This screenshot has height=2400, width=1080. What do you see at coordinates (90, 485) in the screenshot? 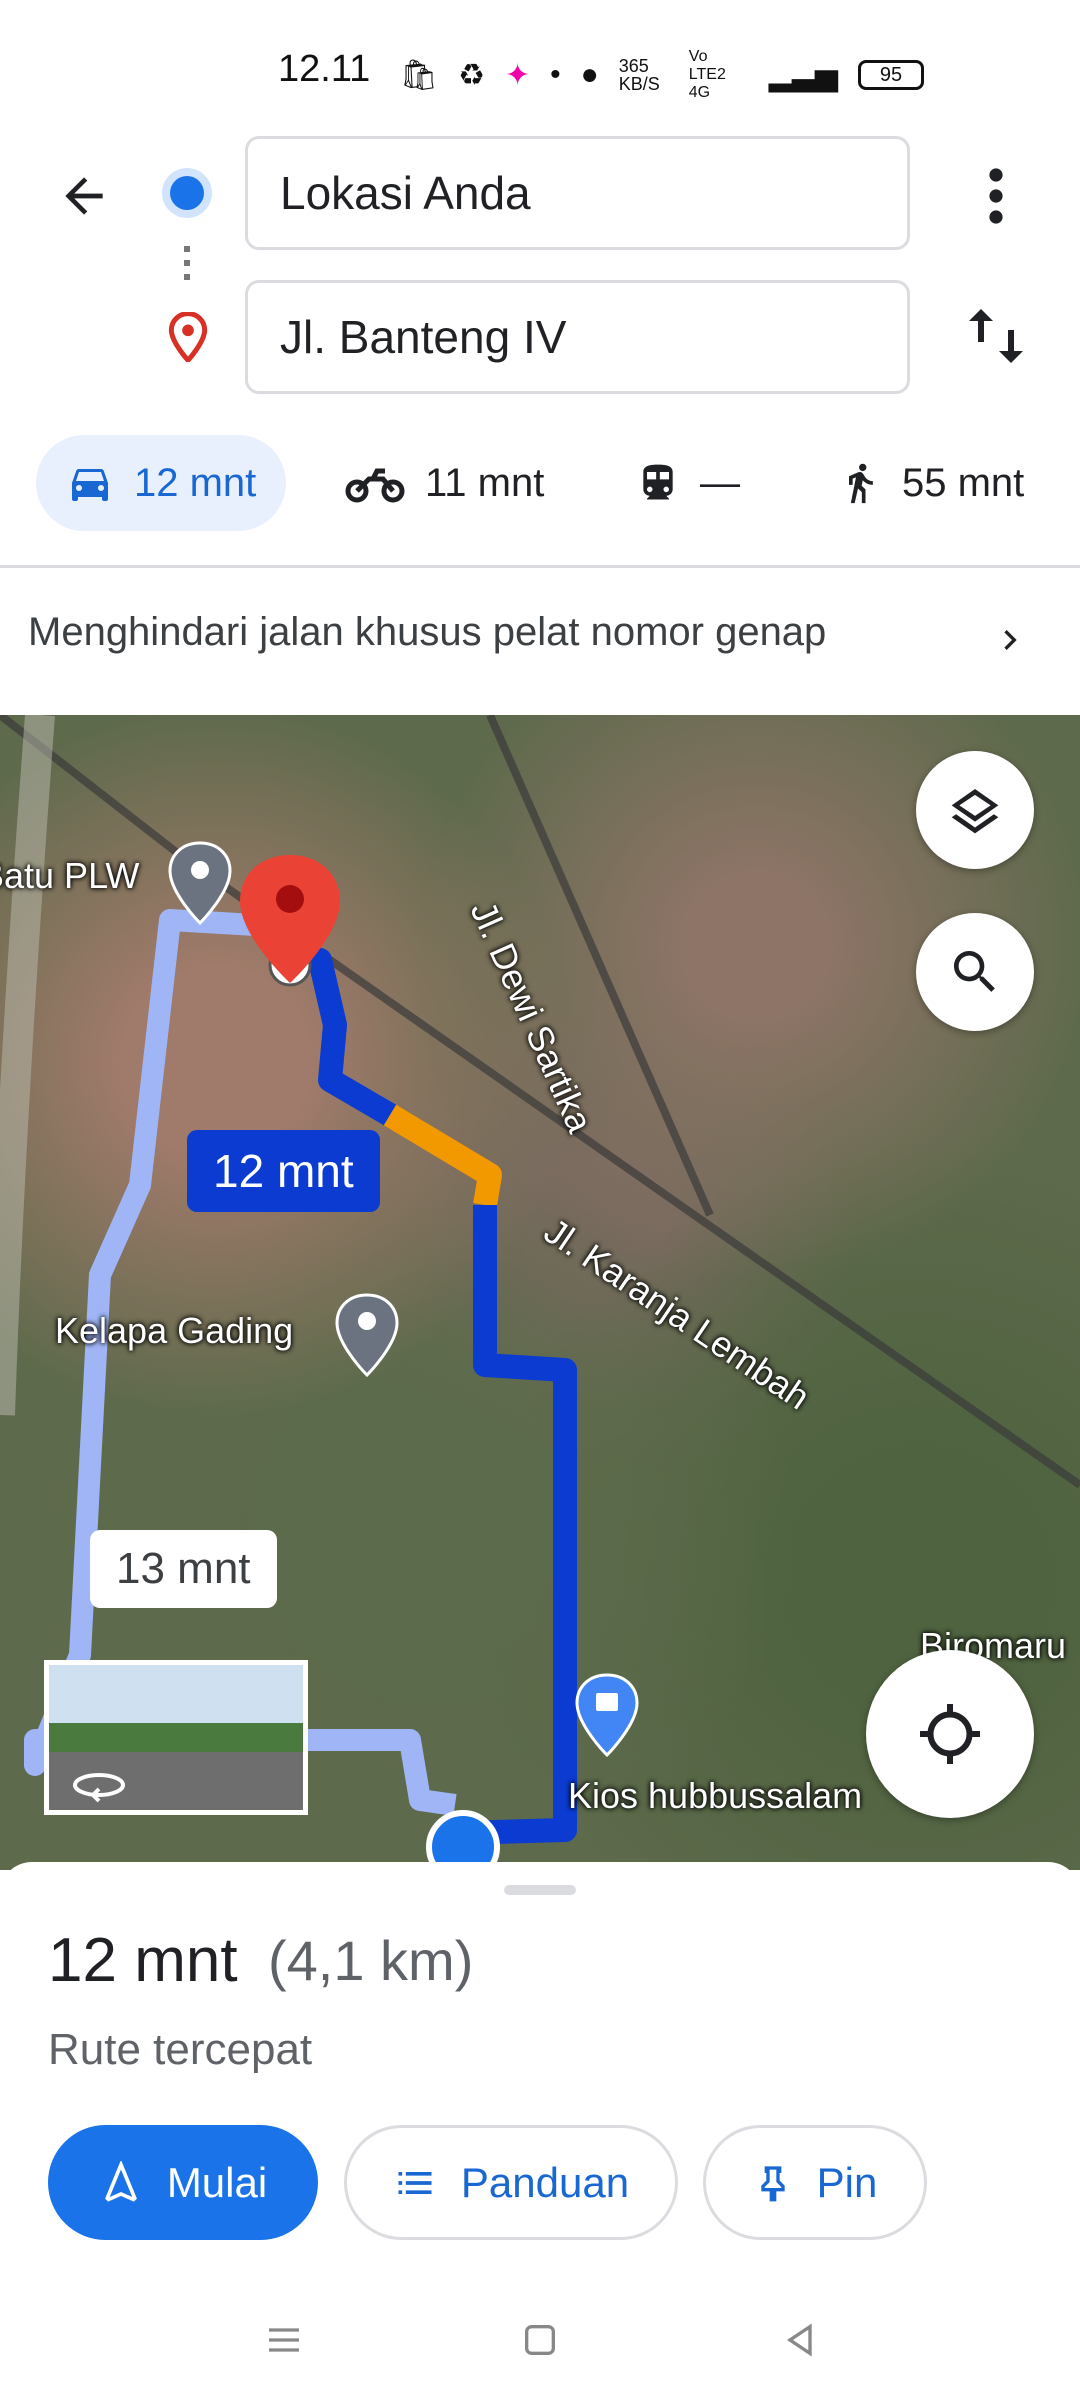
I see `car-icon` at bounding box center [90, 485].